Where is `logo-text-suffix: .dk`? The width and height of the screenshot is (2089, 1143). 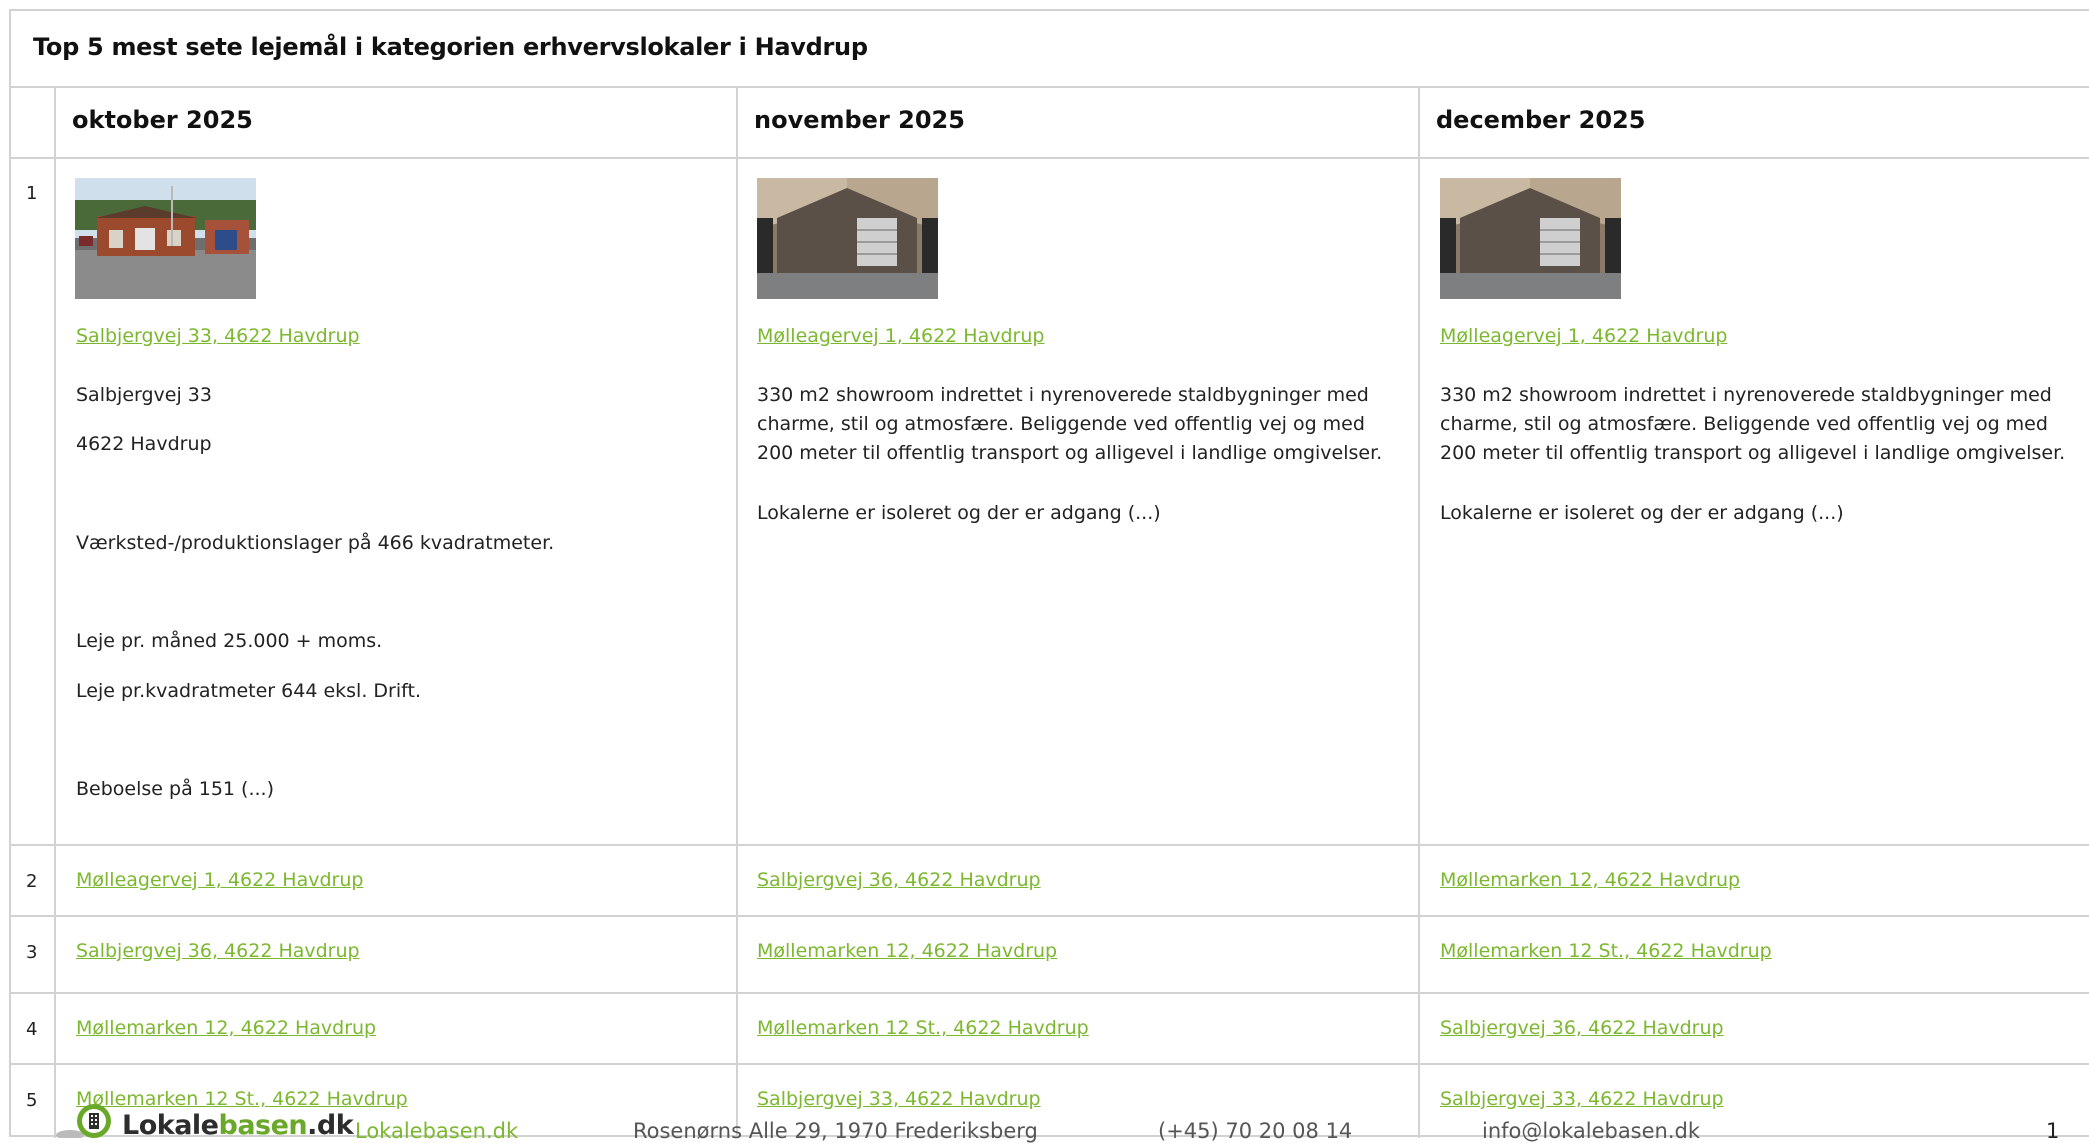
logo-text-suffix: .dk is located at coordinates (330, 1125).